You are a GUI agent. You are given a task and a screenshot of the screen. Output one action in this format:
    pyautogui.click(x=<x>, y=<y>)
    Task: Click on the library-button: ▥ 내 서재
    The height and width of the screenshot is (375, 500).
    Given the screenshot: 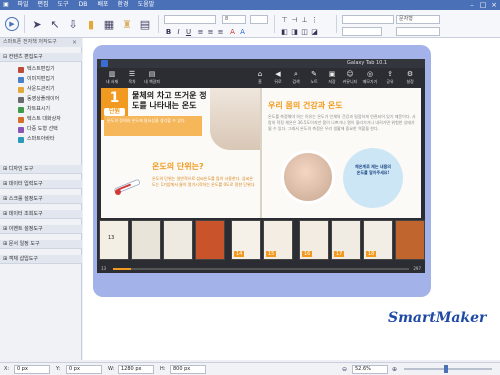 What is the action you would take?
    pyautogui.click(x=112, y=79)
    